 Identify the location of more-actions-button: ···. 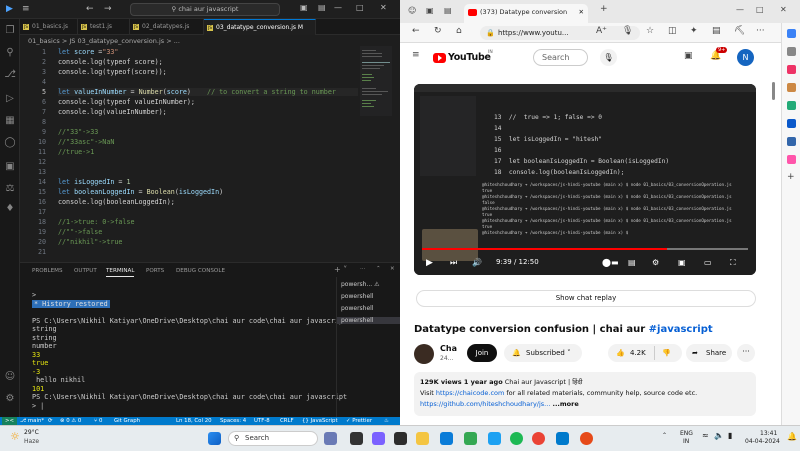
(746, 353).